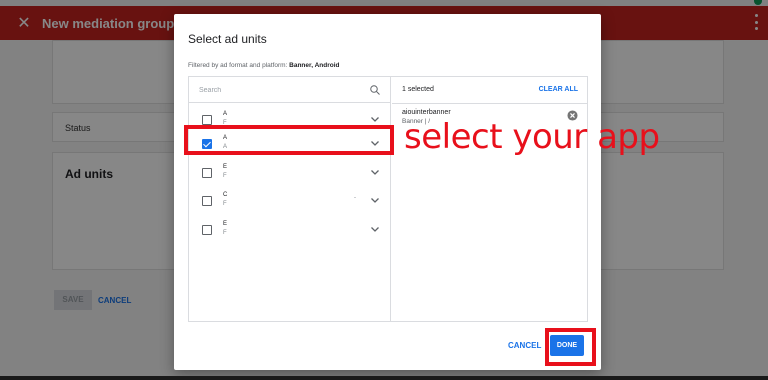 The image size is (768, 380). I want to click on search-row, so click(289, 90).